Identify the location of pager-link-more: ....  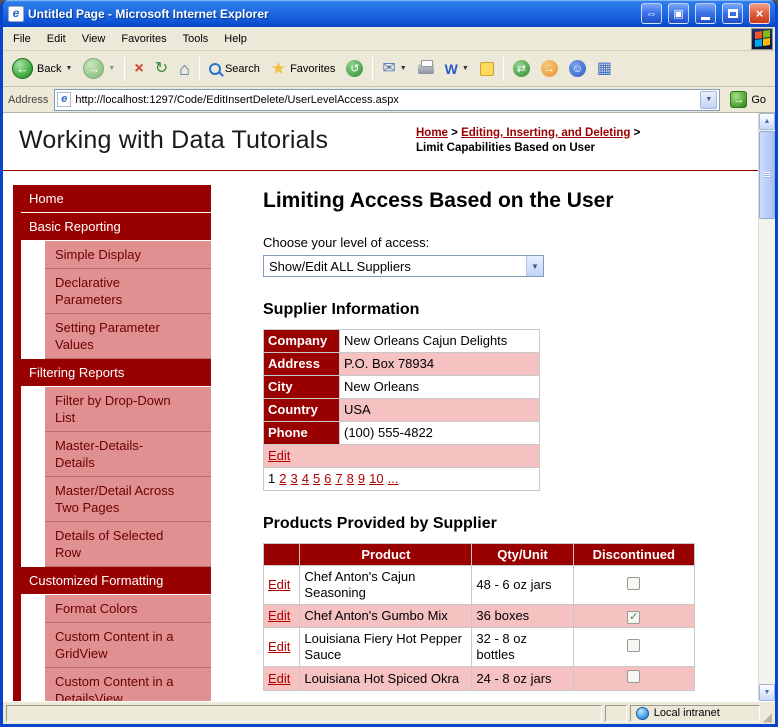
(393, 478).